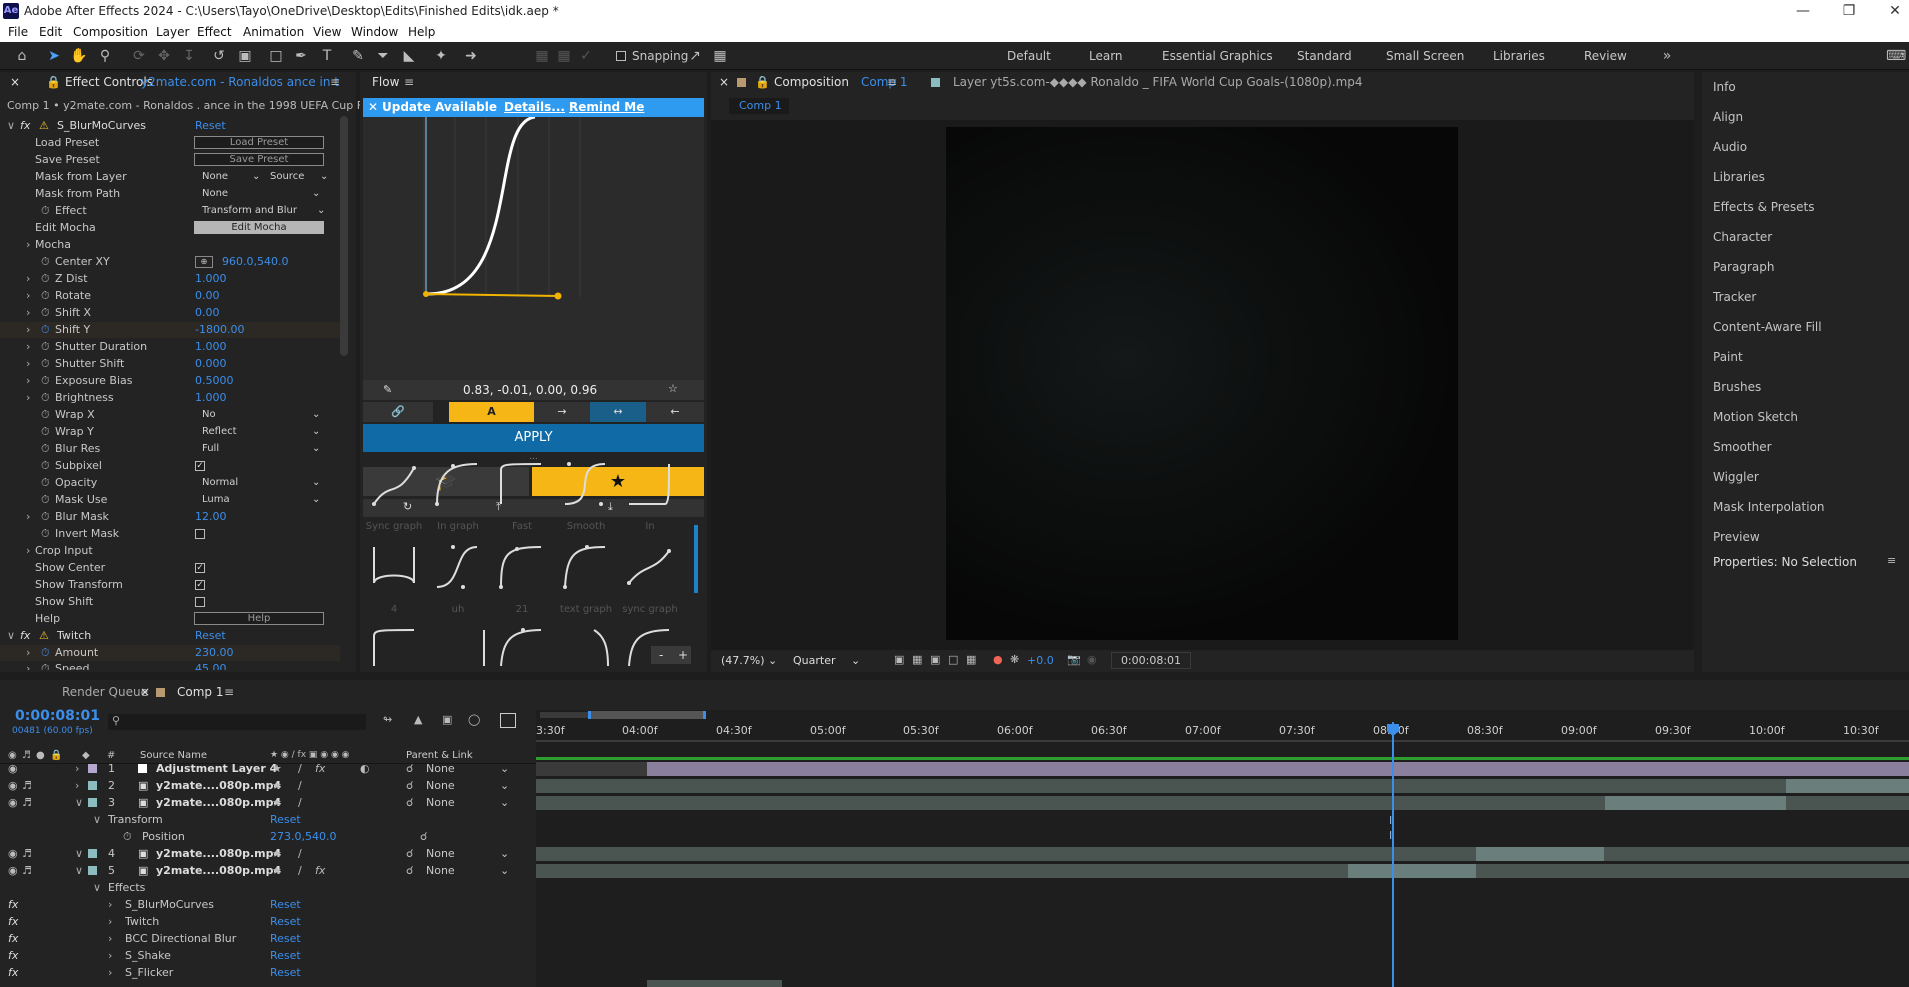 The width and height of the screenshot is (1909, 987). What do you see at coordinates (262, 414) in the screenshot?
I see `wrap-x-dropdown: No ⌄` at bounding box center [262, 414].